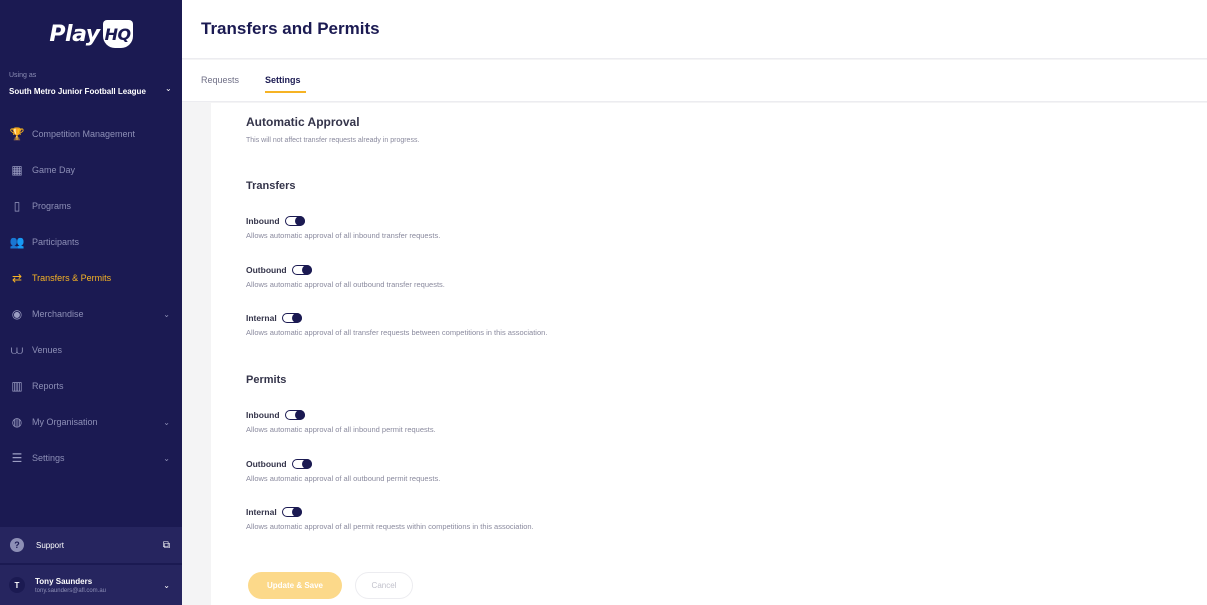 The height and width of the screenshot is (605, 1207). What do you see at coordinates (71, 590) in the screenshot?
I see `user-email: tony.saunders@afl.com.au` at bounding box center [71, 590].